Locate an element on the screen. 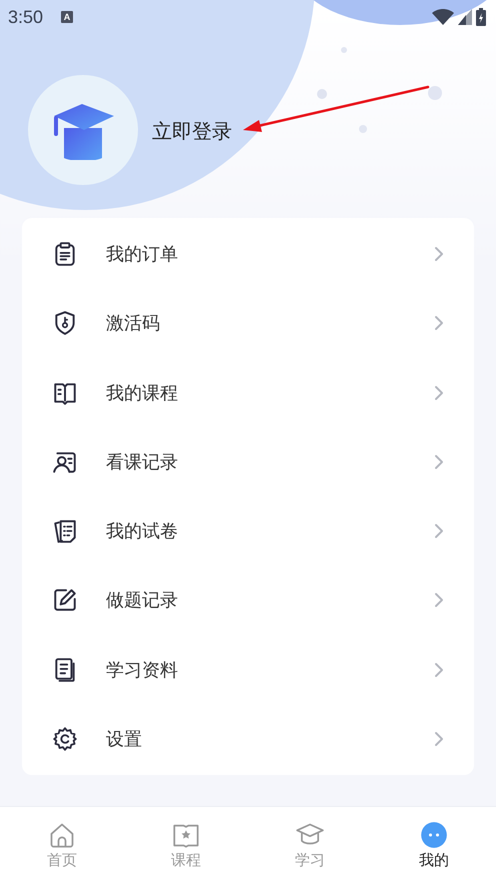  menu-item: 设置 is located at coordinates (248, 739).